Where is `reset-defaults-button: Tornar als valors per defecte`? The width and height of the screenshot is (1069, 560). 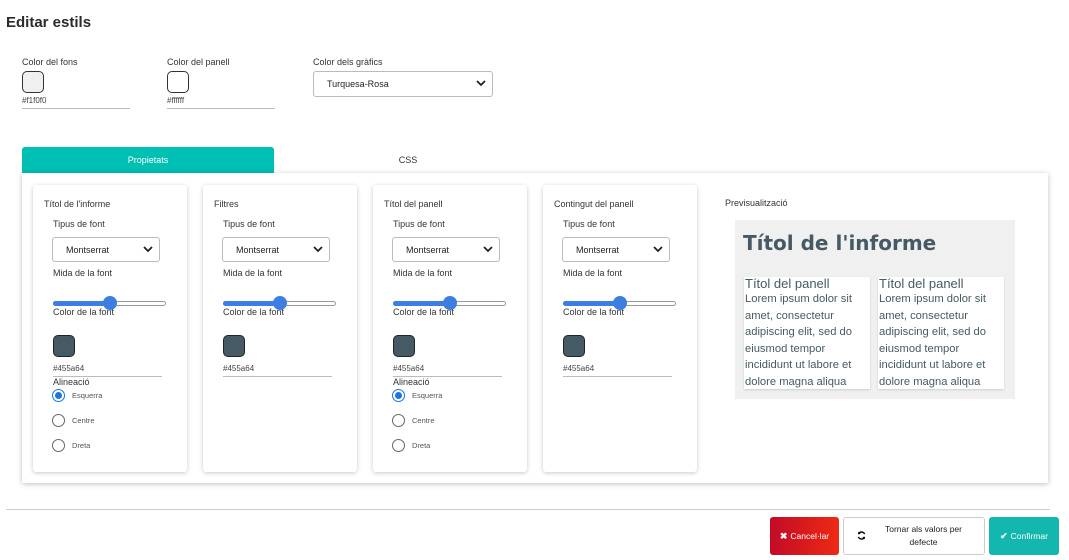 reset-defaults-button: Tornar als valors per defecte is located at coordinates (914, 536).